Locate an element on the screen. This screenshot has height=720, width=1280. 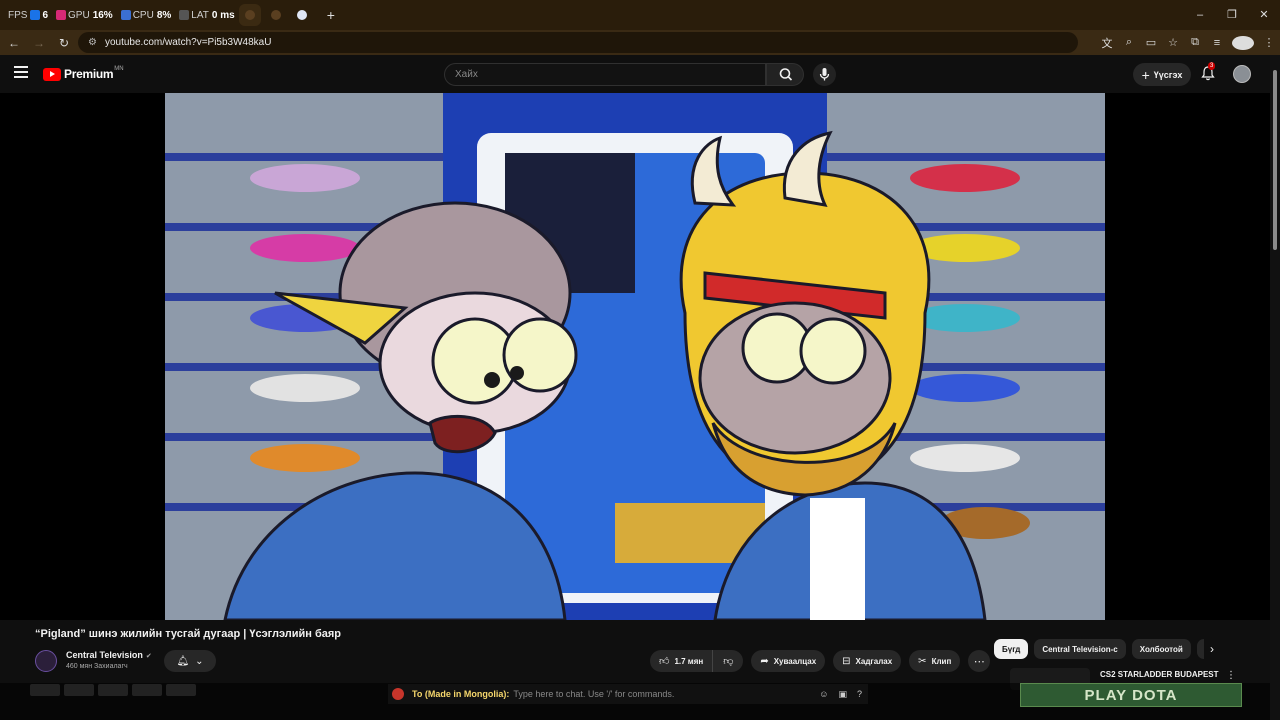
window-controls: – ❐ ✕ is located at coordinates (1232, 15).